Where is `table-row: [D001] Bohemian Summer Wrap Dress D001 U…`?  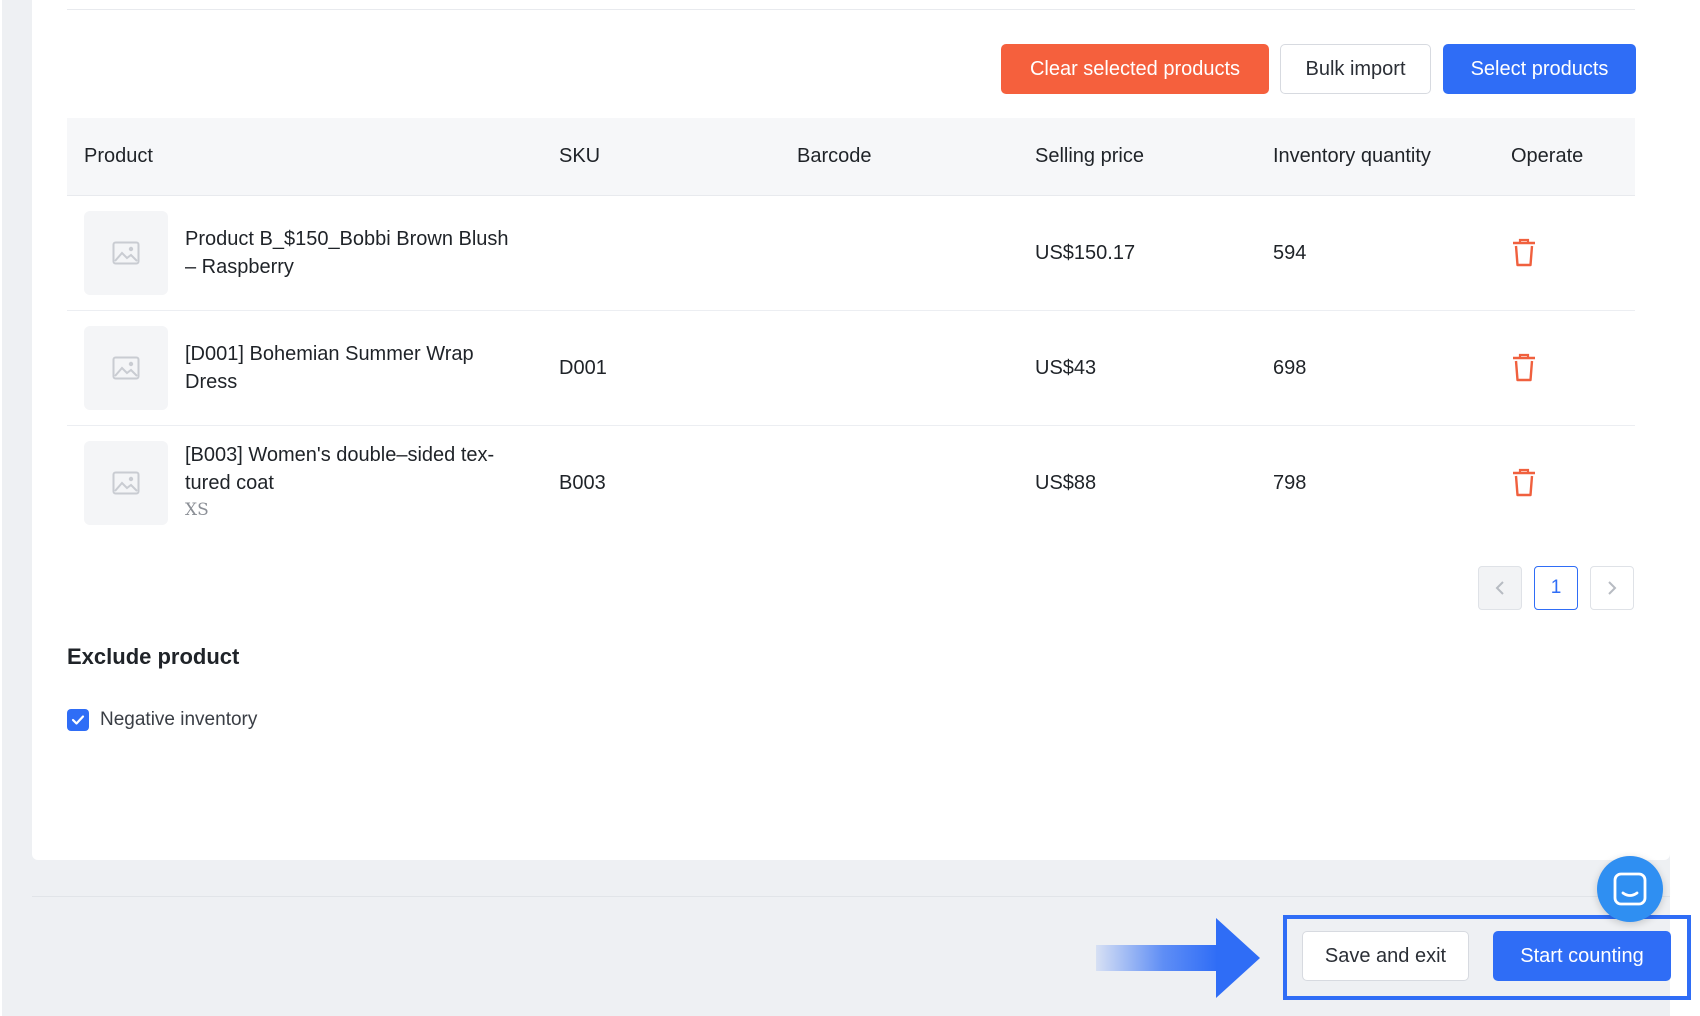
table-row: [D001] Bohemian Summer Wrap Dress D001 U… is located at coordinates (851, 368).